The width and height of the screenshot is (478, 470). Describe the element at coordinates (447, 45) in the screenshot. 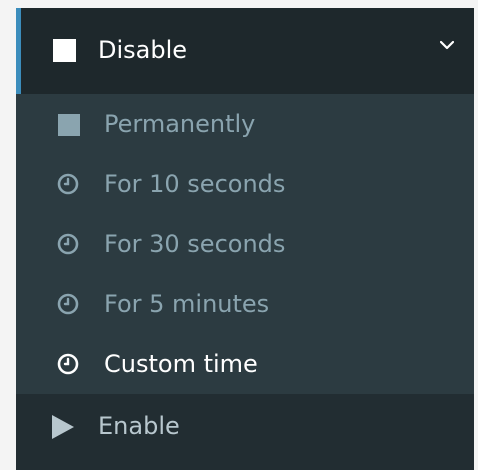

I see `chevron-down-icon` at that location.